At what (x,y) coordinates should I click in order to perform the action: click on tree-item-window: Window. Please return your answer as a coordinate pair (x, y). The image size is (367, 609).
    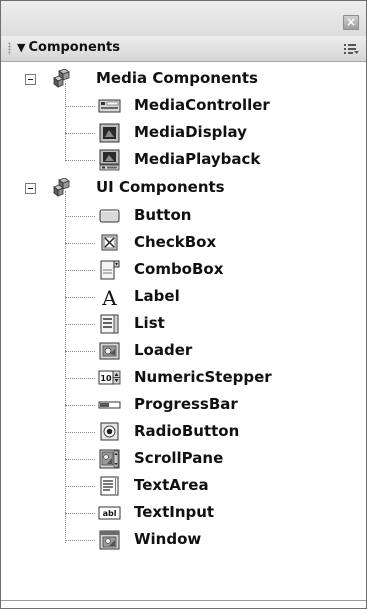
    Looking at the image, I should click on (183, 540).